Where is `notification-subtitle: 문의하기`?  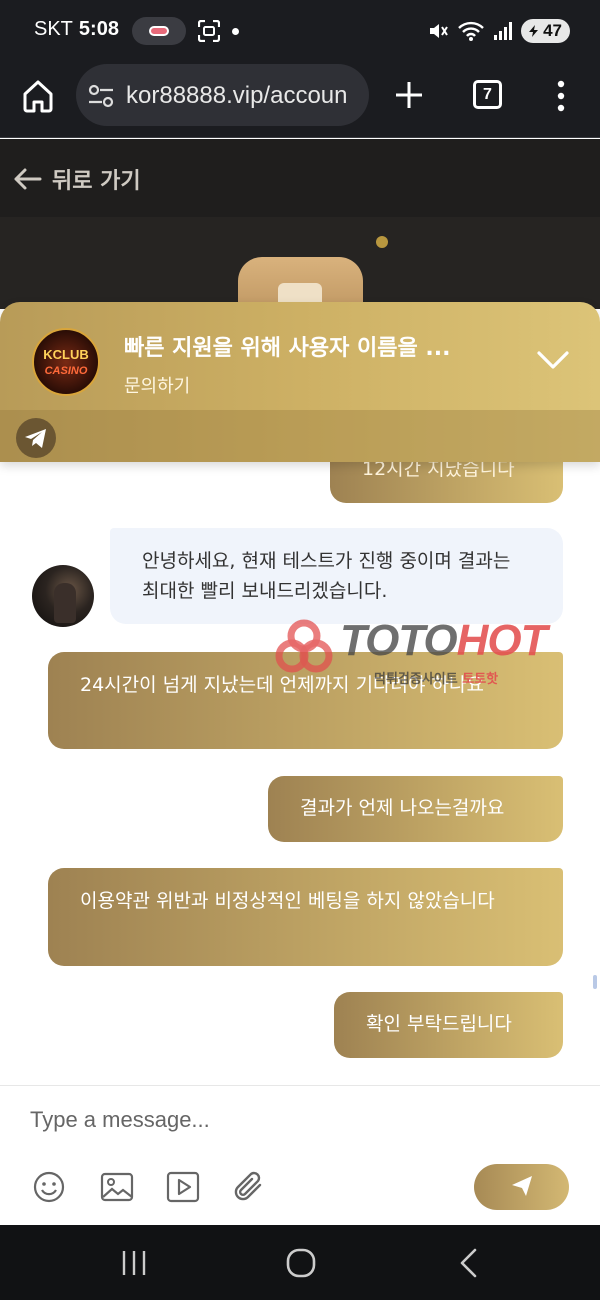
notification-subtitle: 문의하기 is located at coordinates (157, 386).